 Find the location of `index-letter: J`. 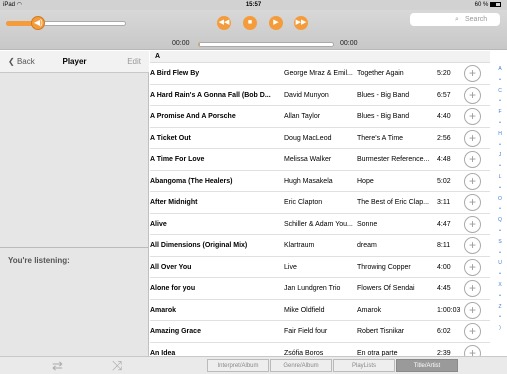

index-letter: J is located at coordinates (500, 155).